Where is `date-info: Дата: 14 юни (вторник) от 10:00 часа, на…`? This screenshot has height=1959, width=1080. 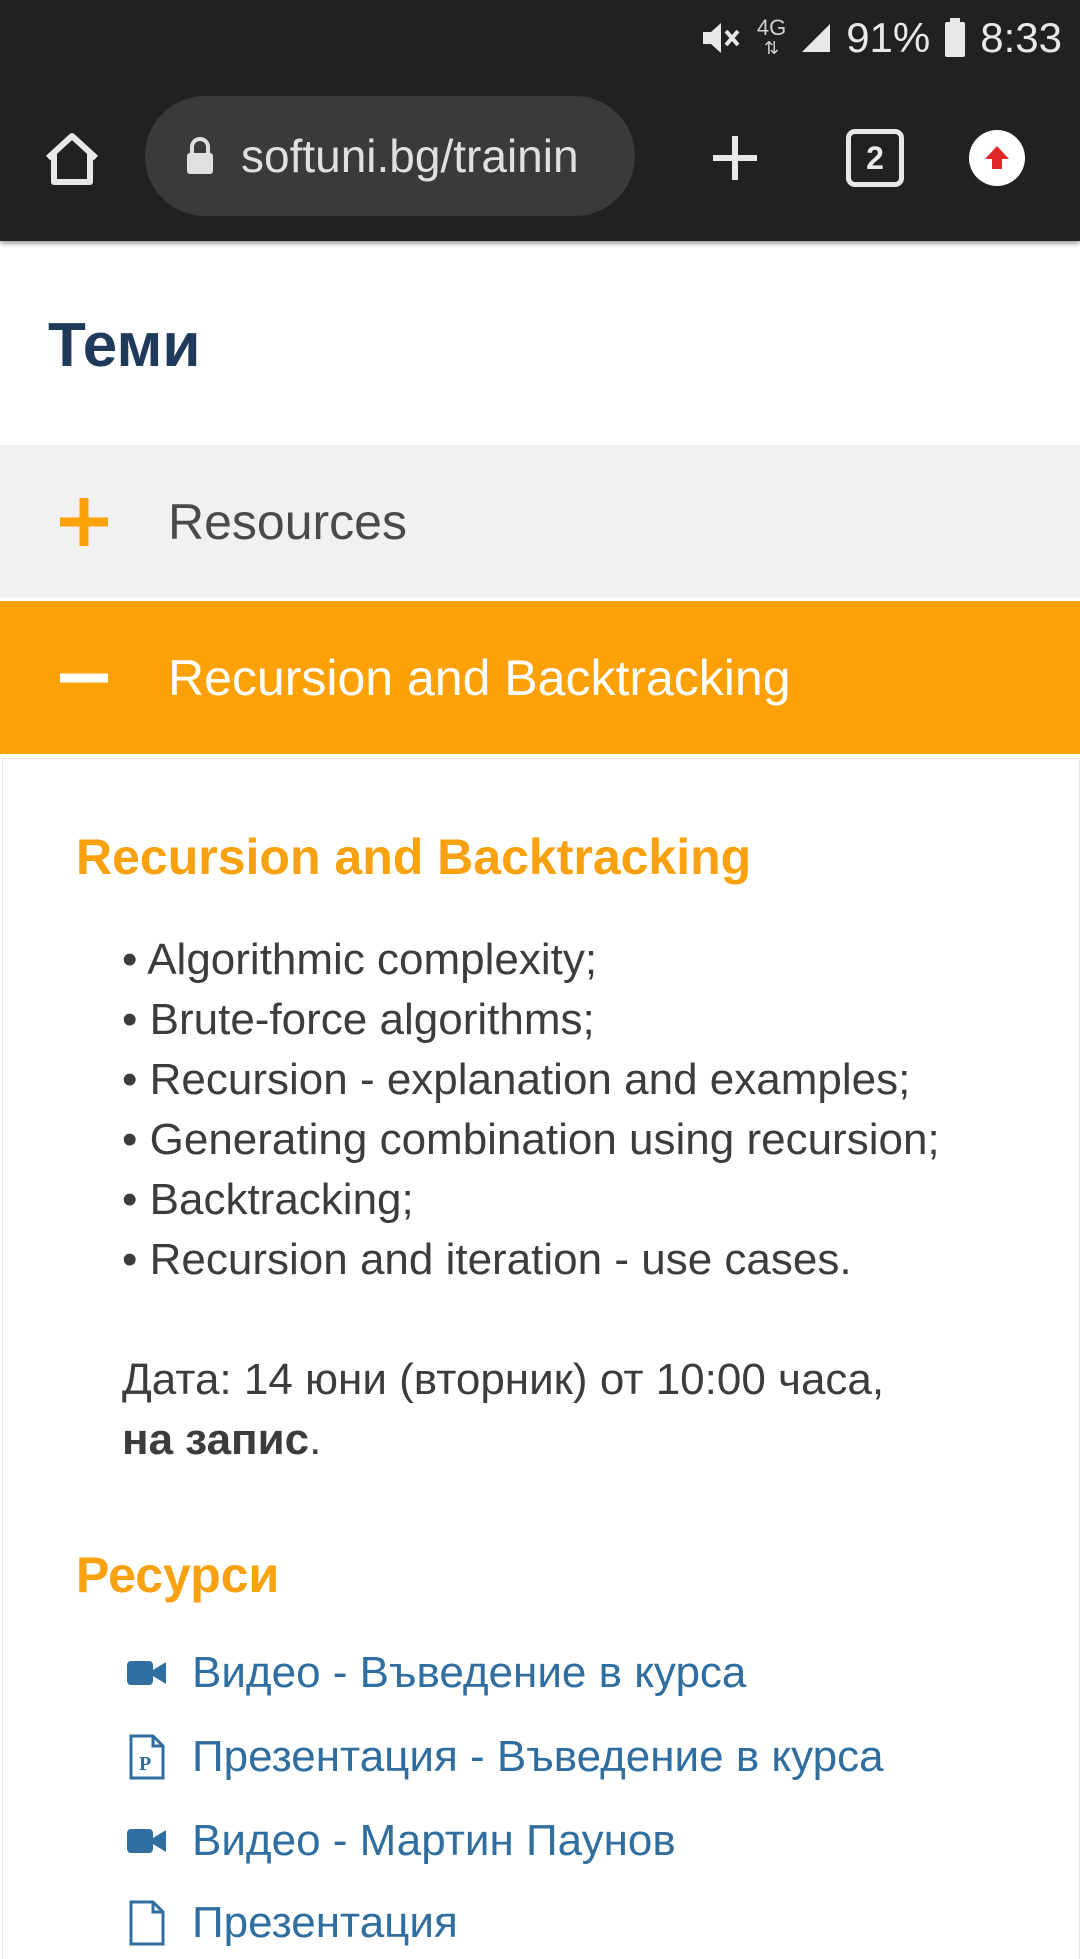 date-info: Дата: 14 юни (вторник) от 10:00 часа, на… is located at coordinates (503, 1410).